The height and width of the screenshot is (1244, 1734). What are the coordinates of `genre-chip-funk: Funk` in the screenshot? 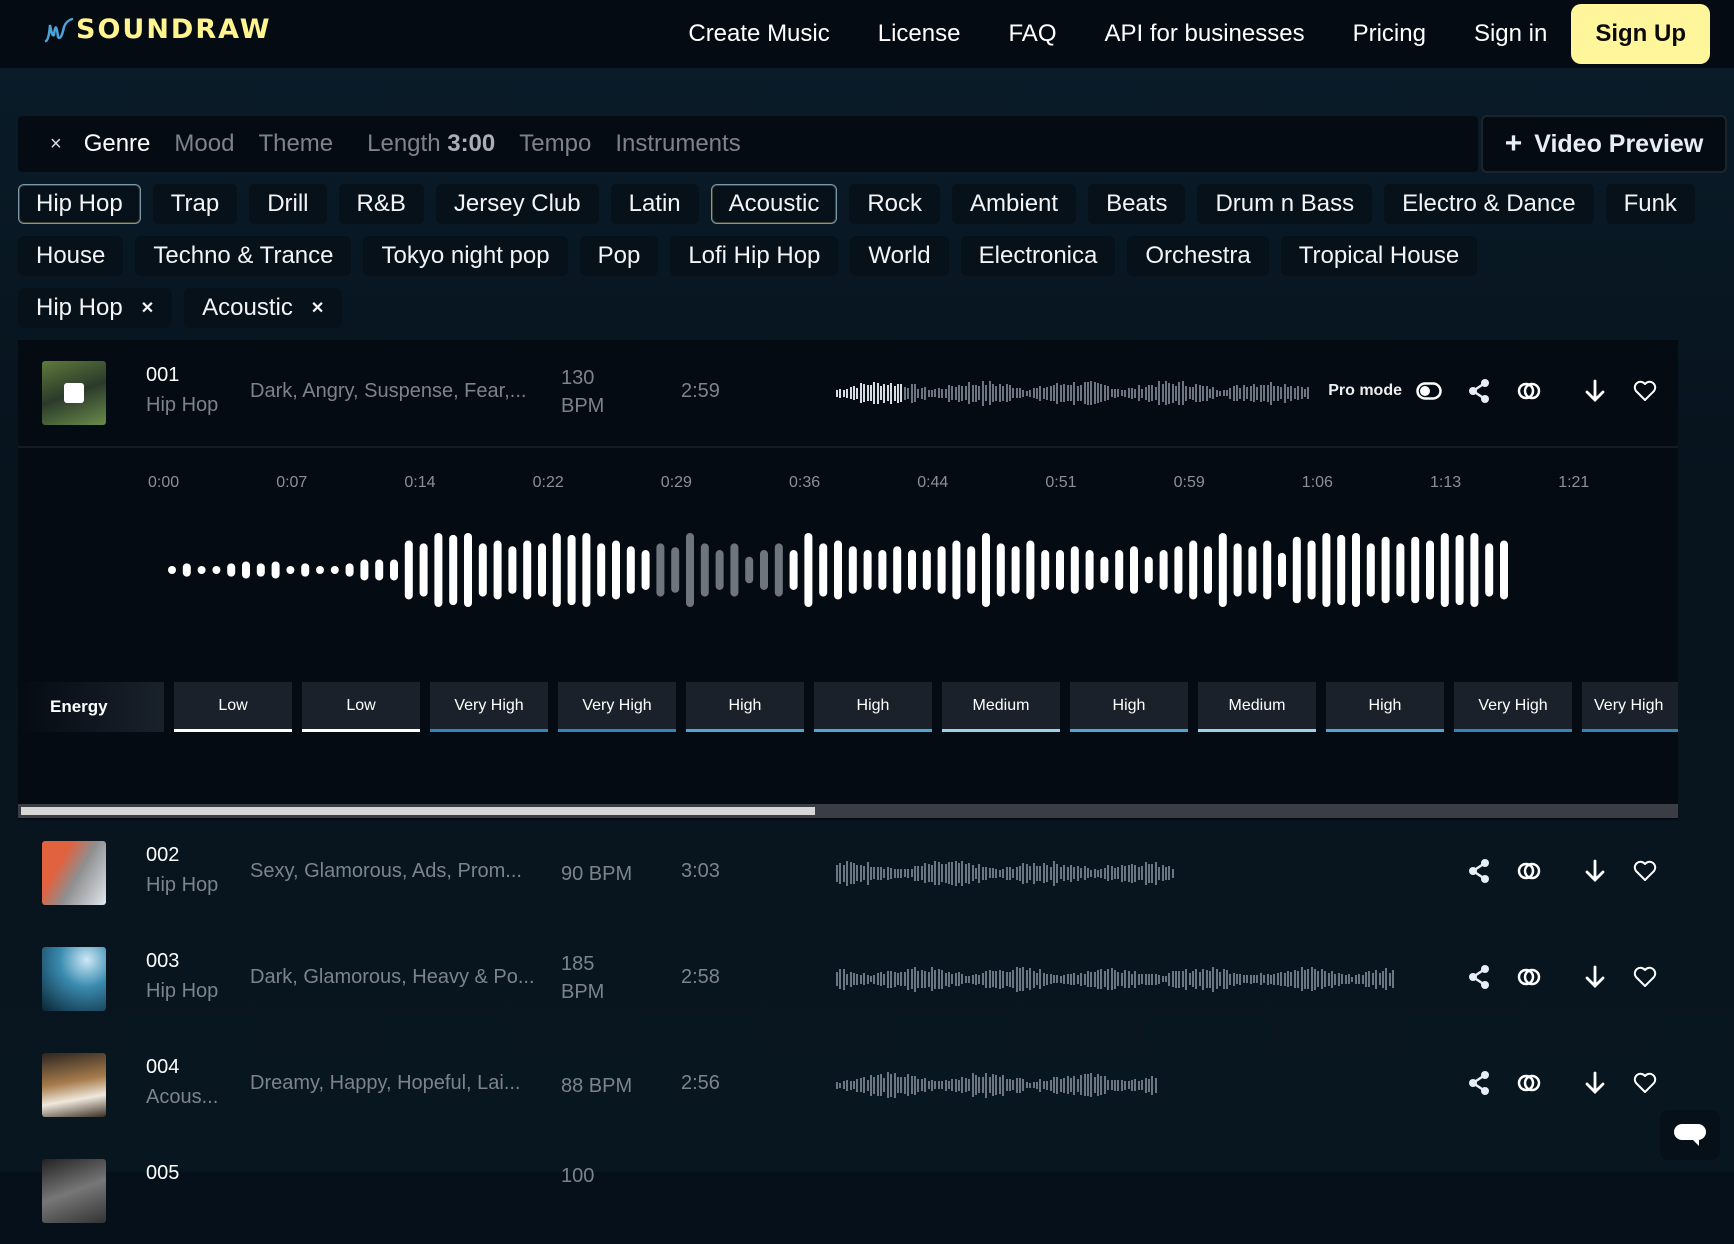 It's located at (1650, 204).